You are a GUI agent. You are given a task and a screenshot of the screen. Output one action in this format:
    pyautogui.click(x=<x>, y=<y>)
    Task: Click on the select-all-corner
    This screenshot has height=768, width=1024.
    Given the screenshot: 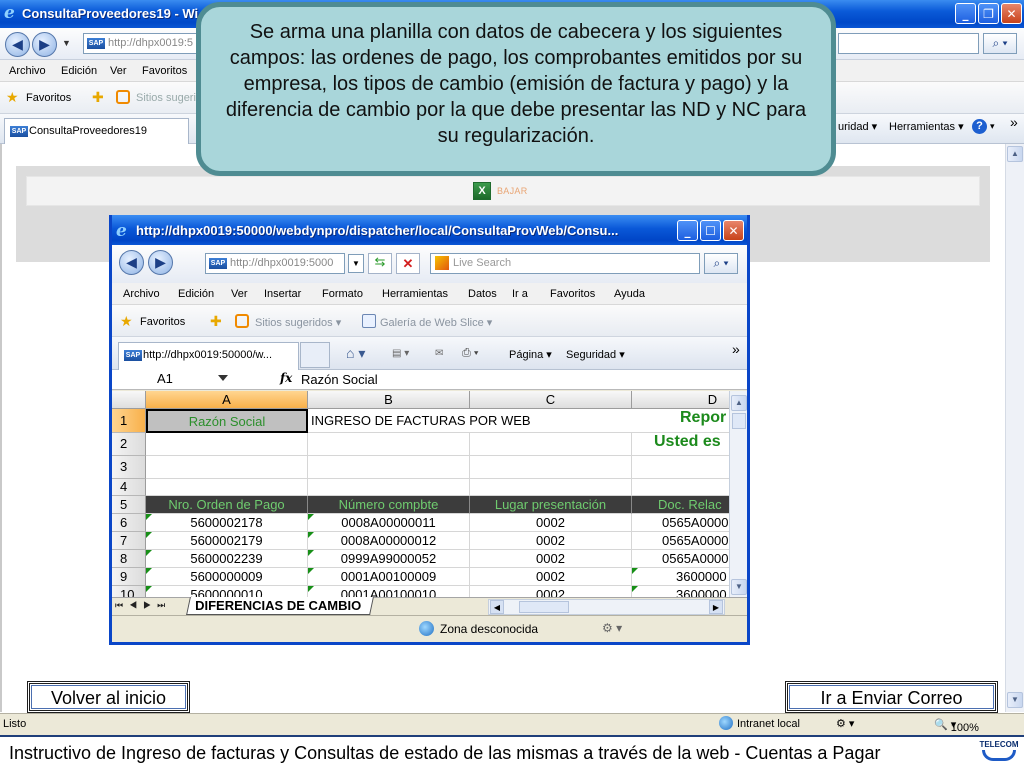 What is the action you would take?
    pyautogui.click(x=129, y=400)
    